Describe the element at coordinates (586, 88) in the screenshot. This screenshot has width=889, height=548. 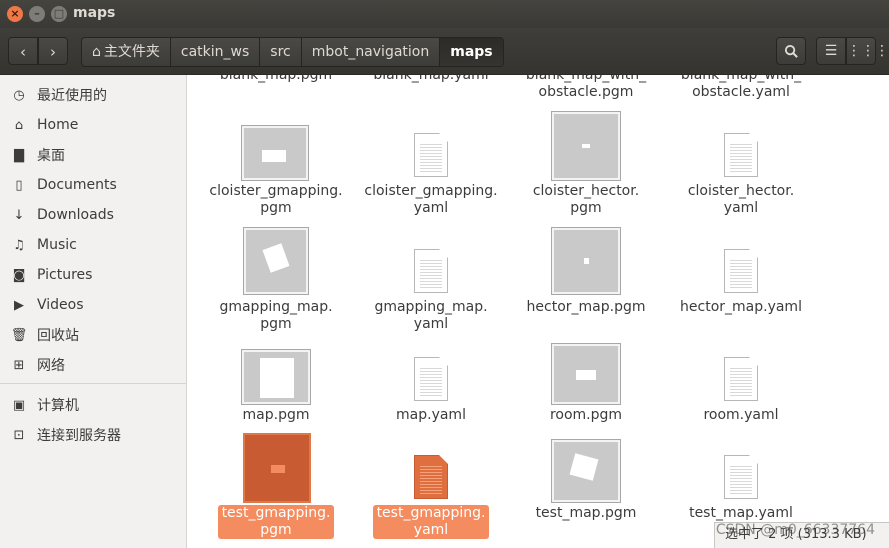
I see `file-item: blank_map_with_ obstacle.pgm` at that location.